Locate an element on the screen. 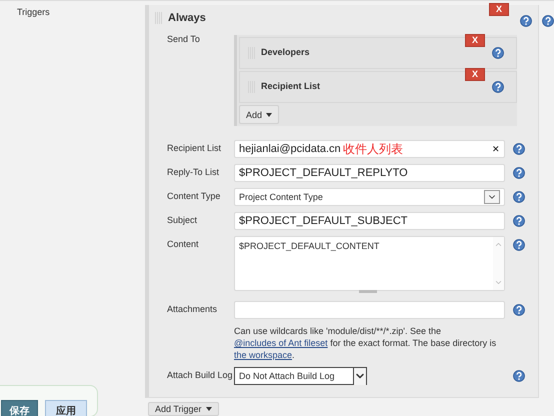  clear-button: ✕ is located at coordinates (496, 149).